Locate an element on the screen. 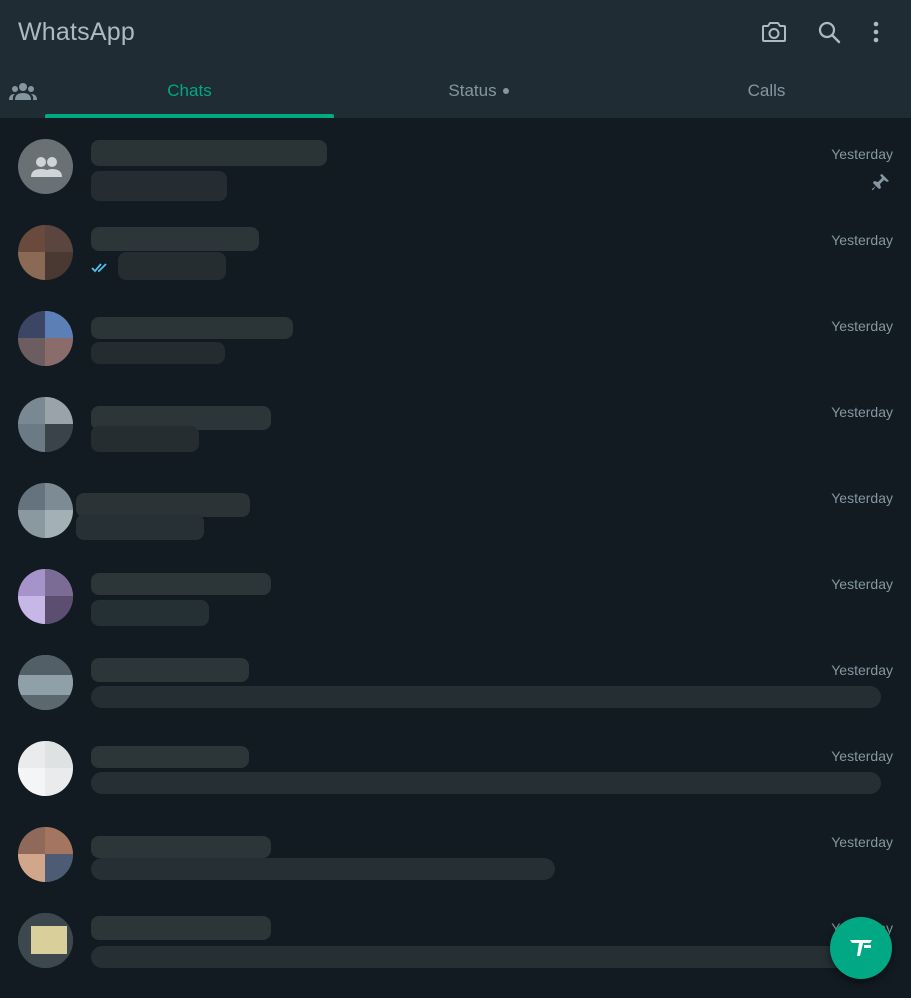 Image resolution: width=911 pixels, height=998 pixels. group-avatar-icon is located at coordinates (45, 166).